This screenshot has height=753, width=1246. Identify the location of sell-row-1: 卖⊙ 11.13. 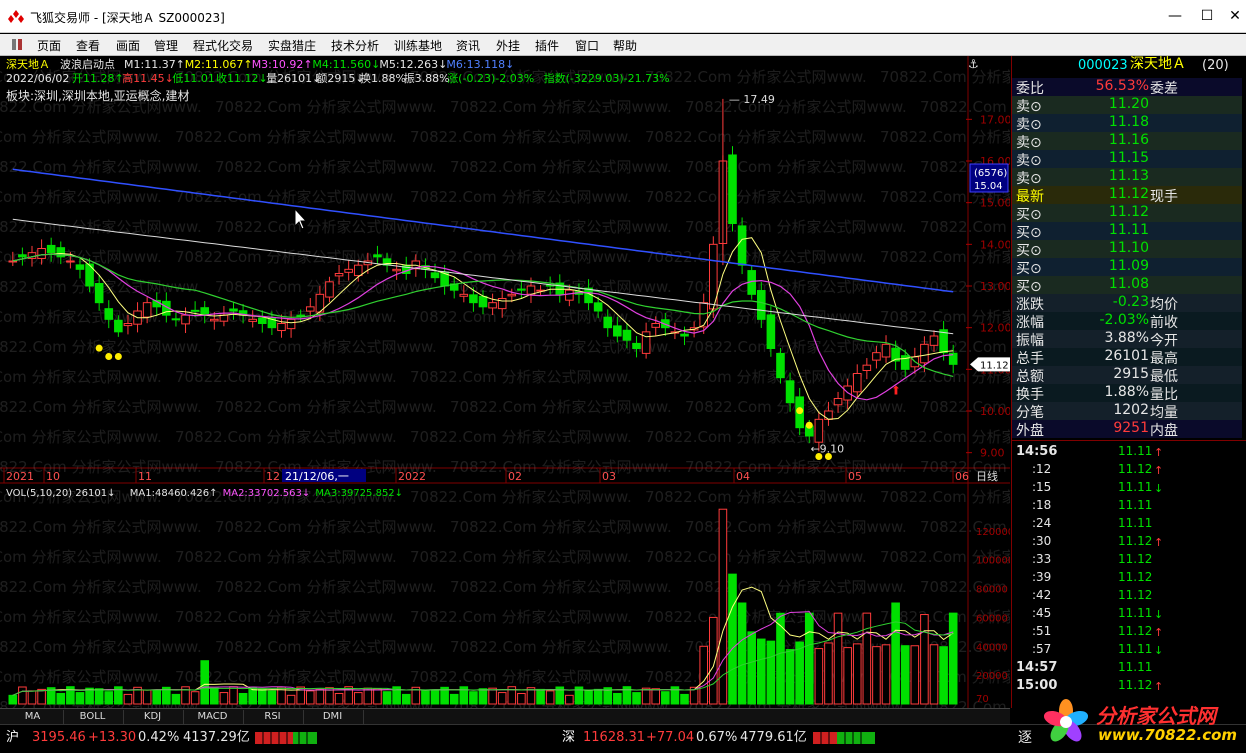
(1127, 177).